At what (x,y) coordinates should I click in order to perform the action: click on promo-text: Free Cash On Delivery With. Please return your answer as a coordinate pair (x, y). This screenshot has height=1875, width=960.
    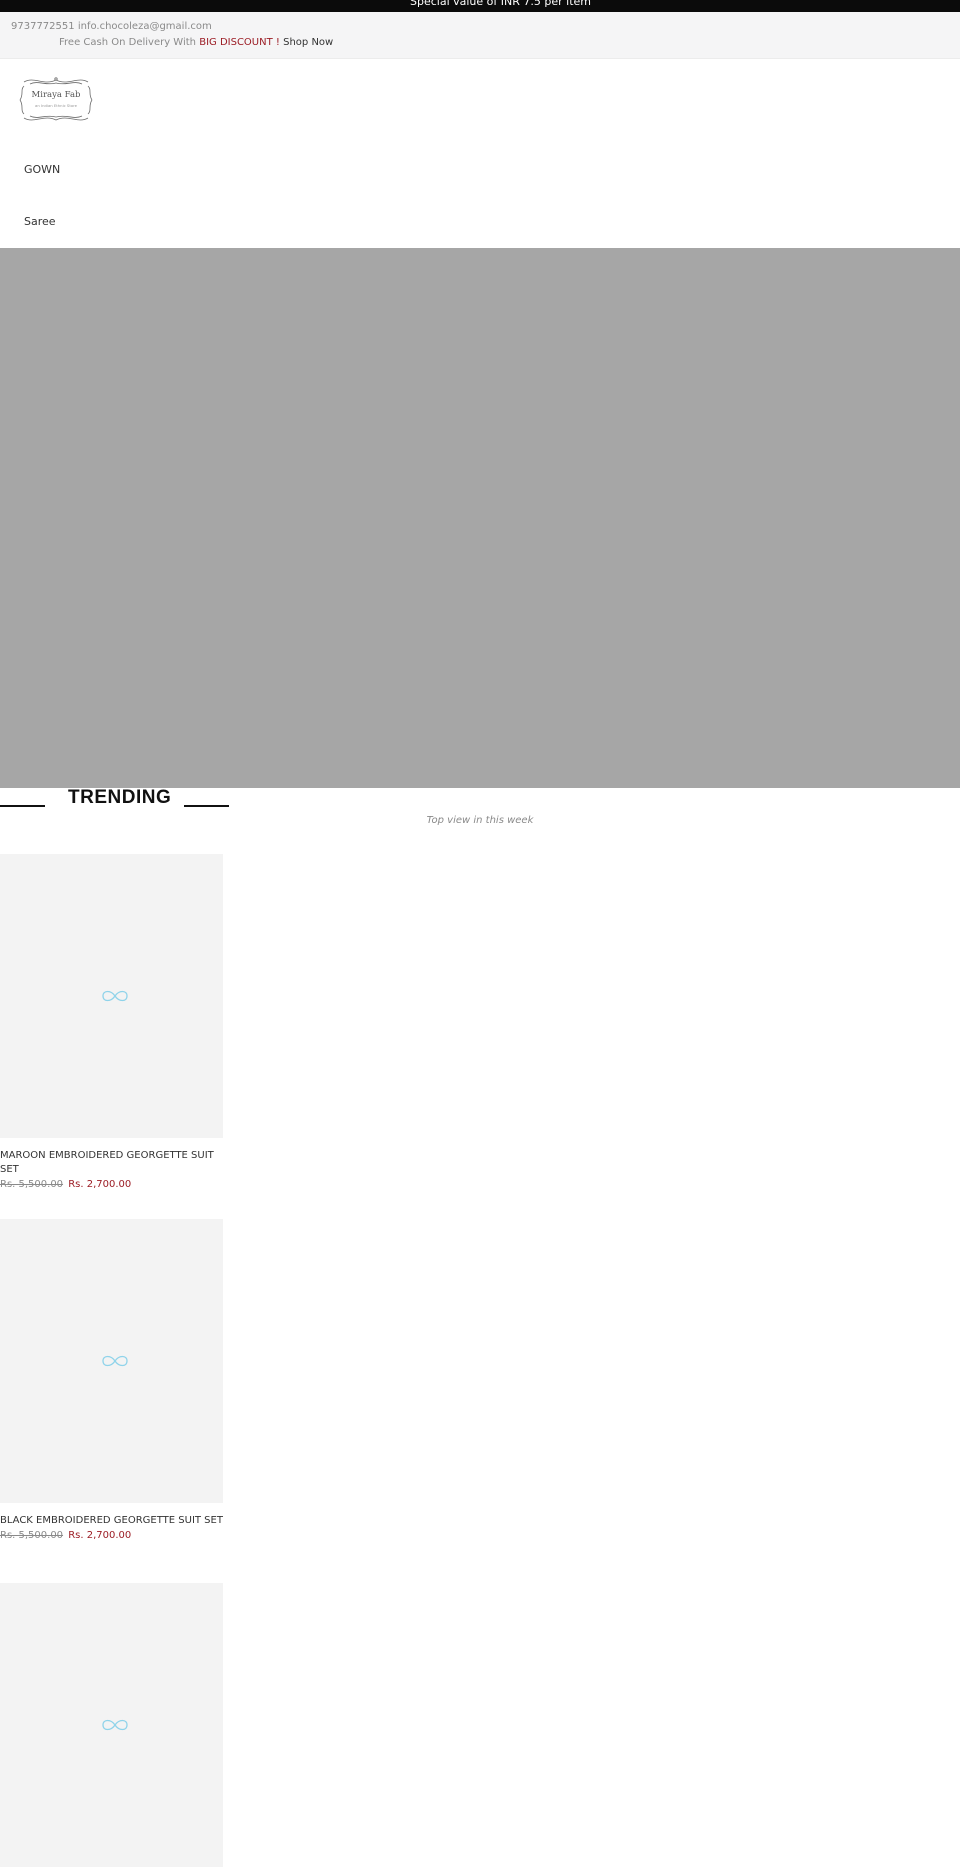
    Looking at the image, I should click on (128, 42).